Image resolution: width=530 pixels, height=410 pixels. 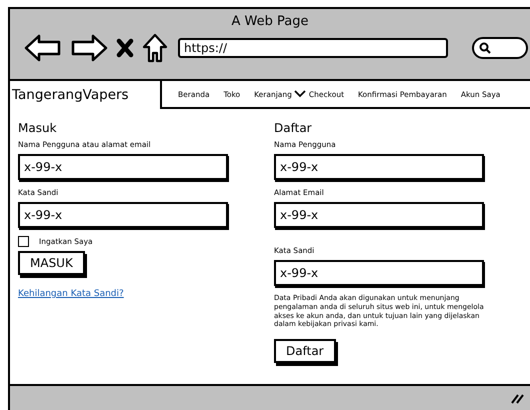 I want to click on section-title: Daftar, so click(x=293, y=128).